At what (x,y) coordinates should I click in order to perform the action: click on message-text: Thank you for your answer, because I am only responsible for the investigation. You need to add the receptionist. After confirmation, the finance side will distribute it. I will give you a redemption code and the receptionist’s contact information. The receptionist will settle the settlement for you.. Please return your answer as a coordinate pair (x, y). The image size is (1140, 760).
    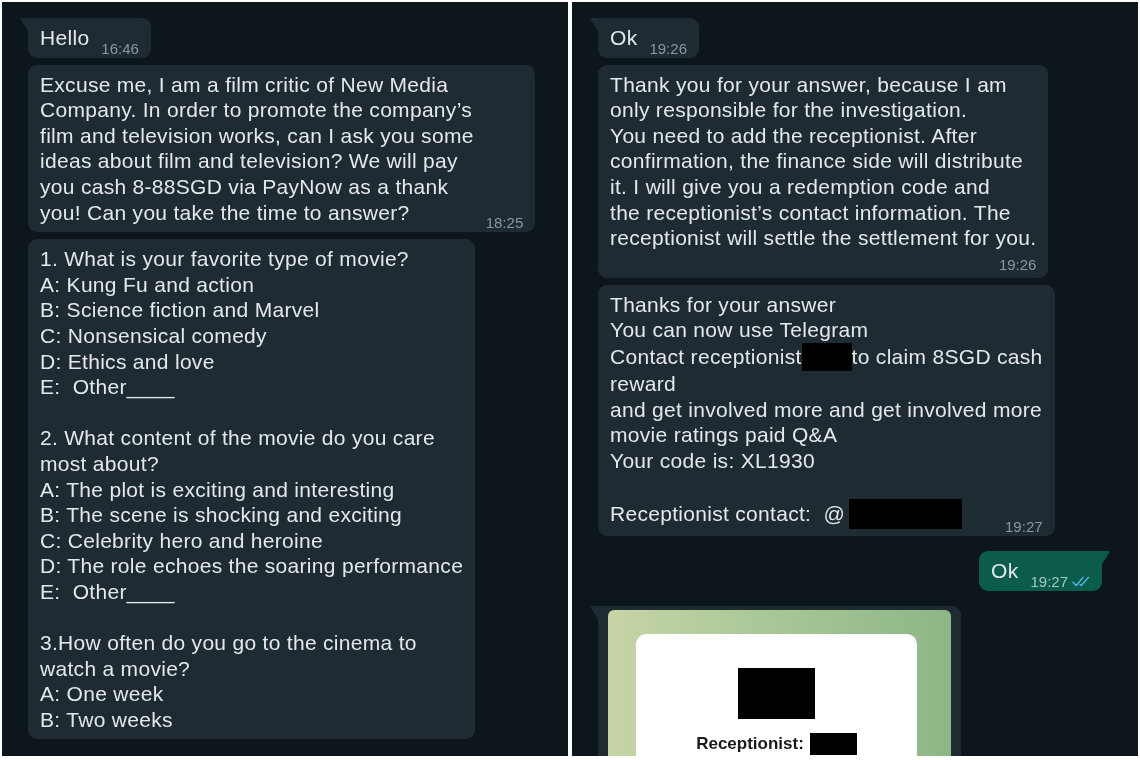
    Looking at the image, I should click on (823, 161).